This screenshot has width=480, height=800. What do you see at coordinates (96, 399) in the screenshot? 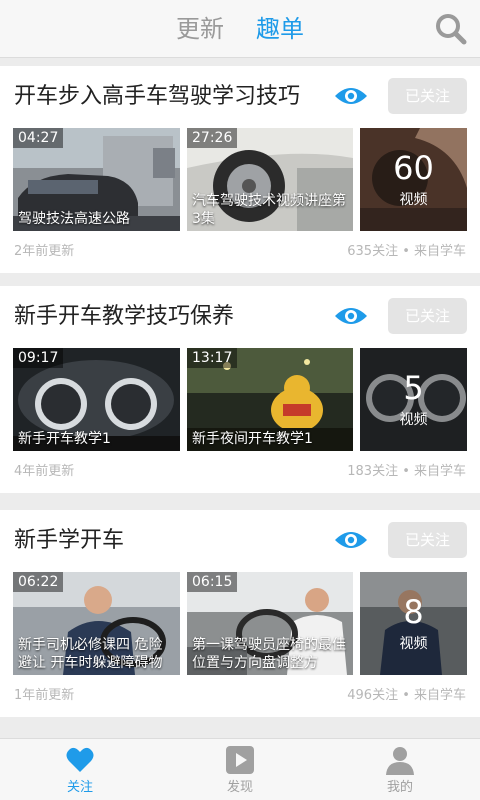
I see `video-thumbnail: 09:17 新手开车教学1` at bounding box center [96, 399].